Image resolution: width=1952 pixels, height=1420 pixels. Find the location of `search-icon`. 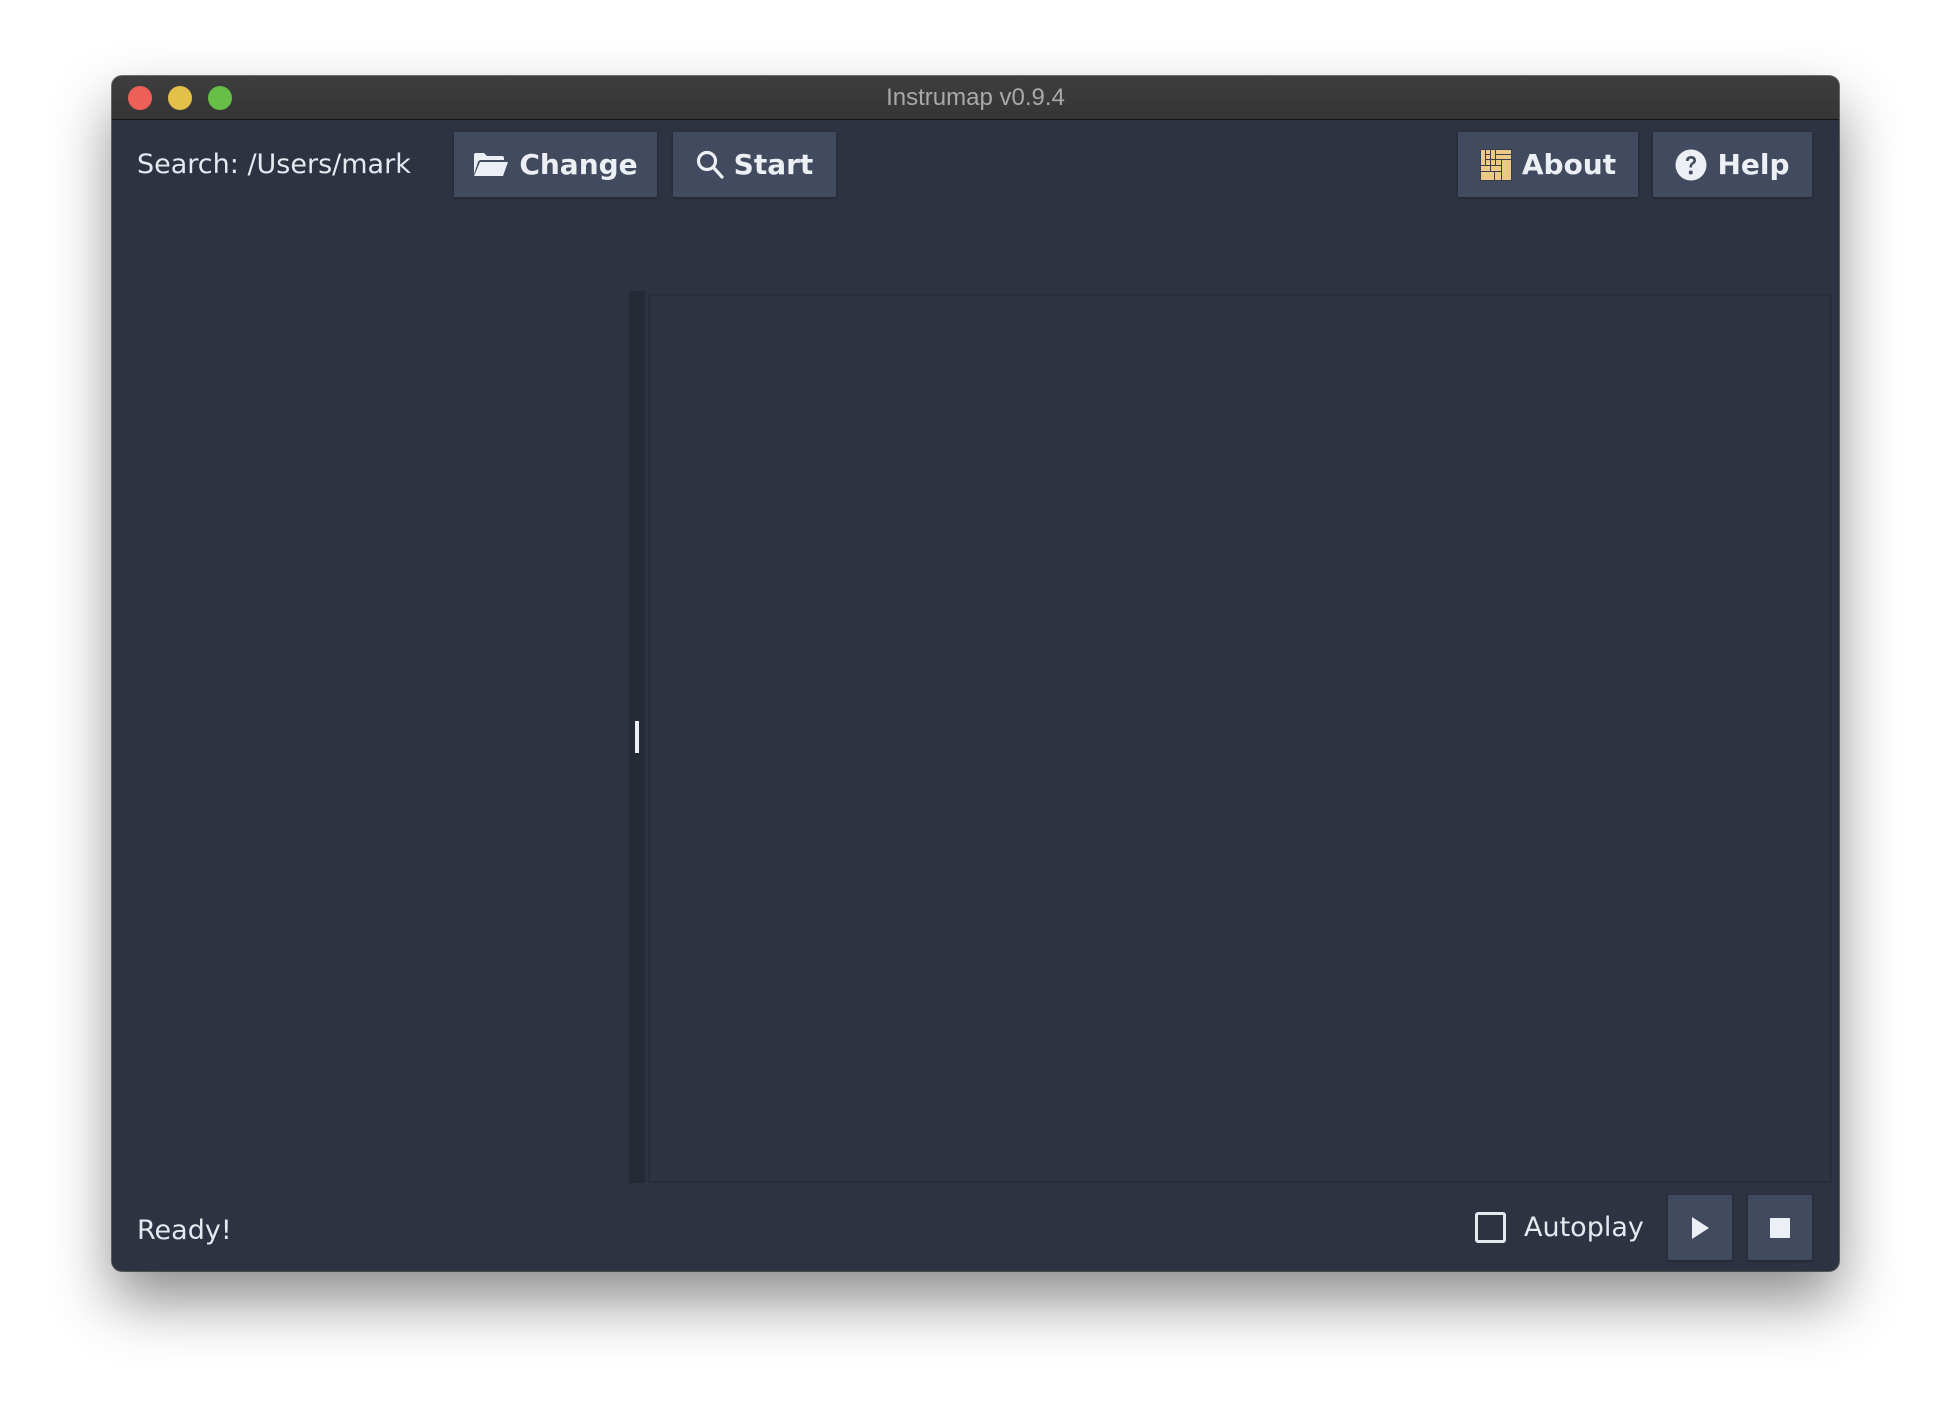

search-icon is located at coordinates (710, 165).